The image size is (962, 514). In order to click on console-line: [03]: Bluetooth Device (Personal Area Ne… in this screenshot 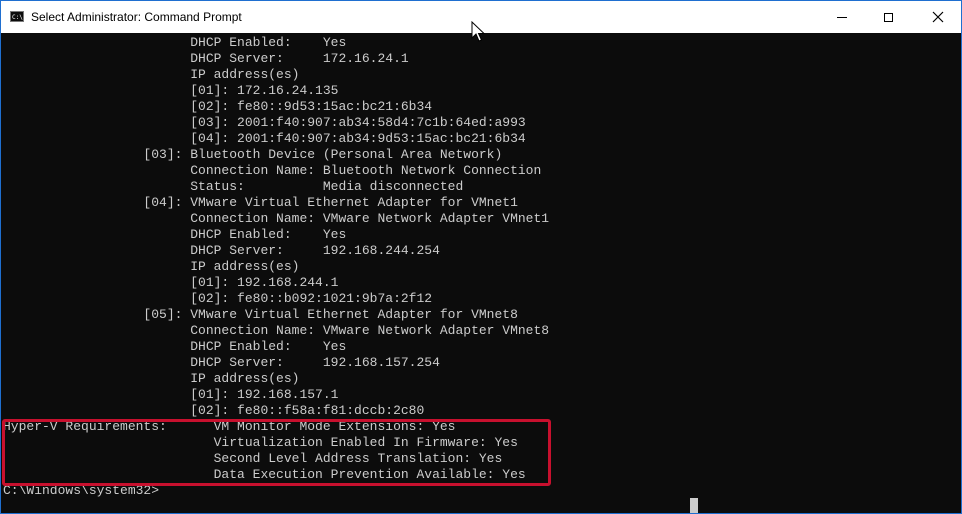, I will do `click(253, 154)`.